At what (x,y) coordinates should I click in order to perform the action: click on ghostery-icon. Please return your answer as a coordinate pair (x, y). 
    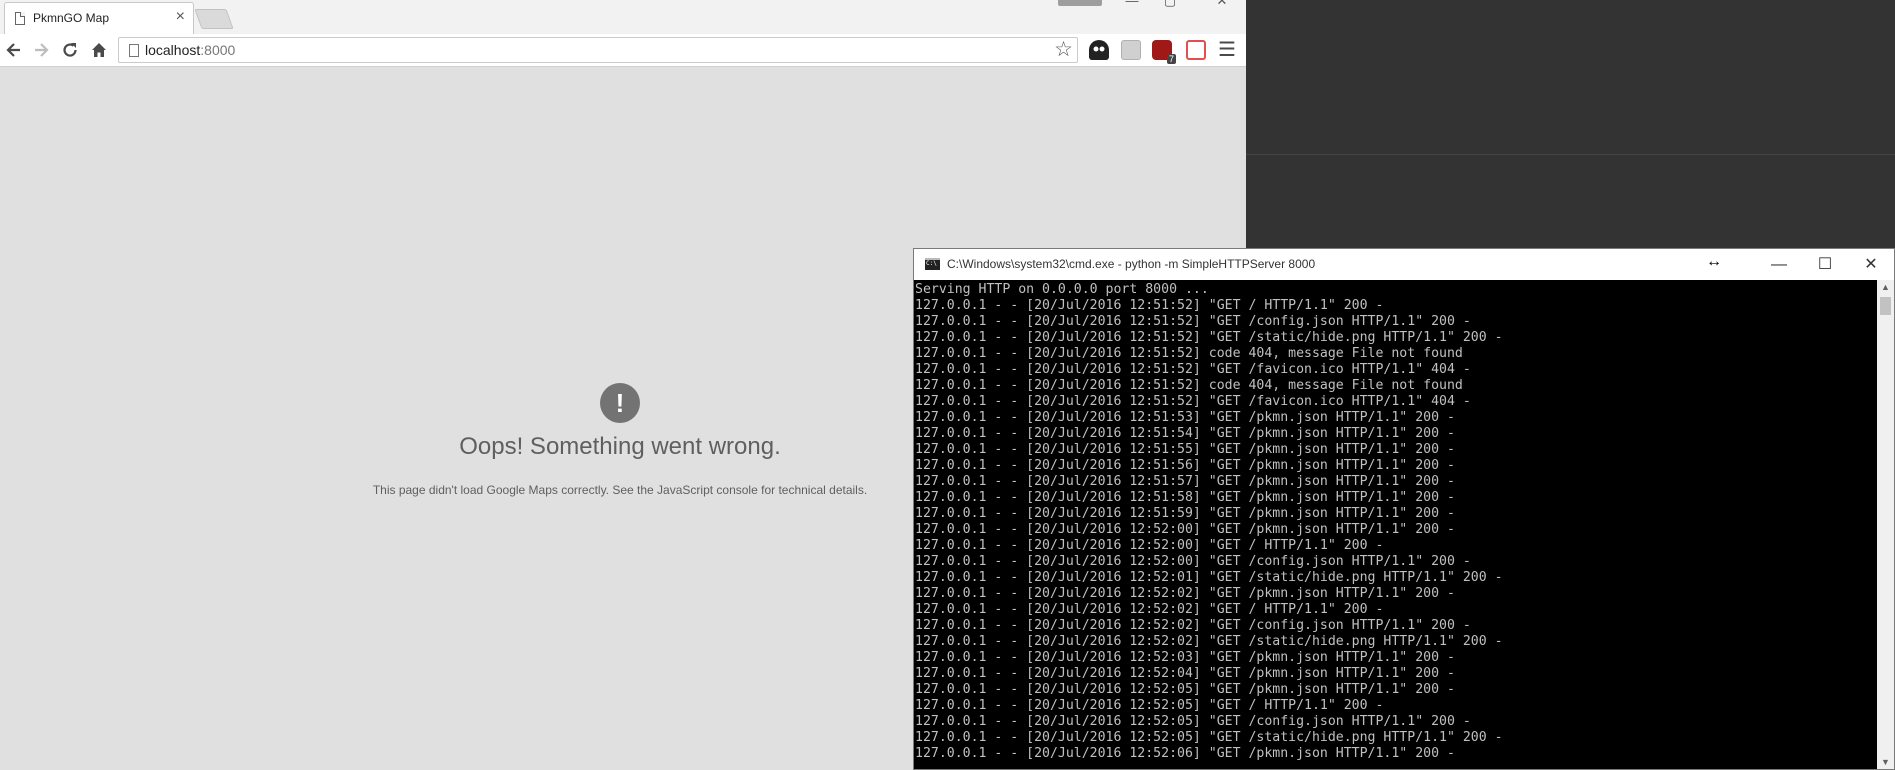
    Looking at the image, I should click on (1099, 50).